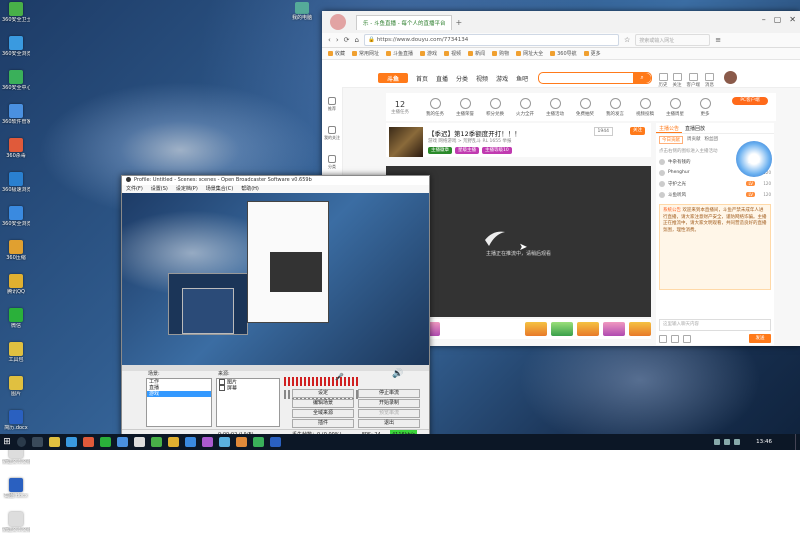 This screenshot has height=546, width=800. I want to click on word-taskbar-icon, so click(275, 442).